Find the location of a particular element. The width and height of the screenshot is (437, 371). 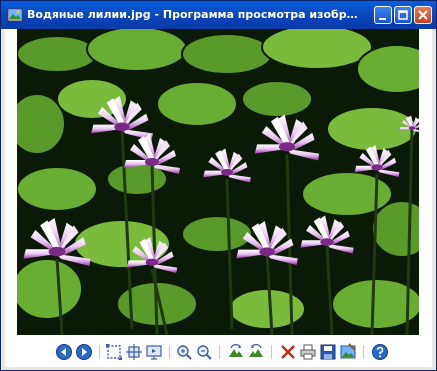

open-in-editor-icon is located at coordinates (348, 351).